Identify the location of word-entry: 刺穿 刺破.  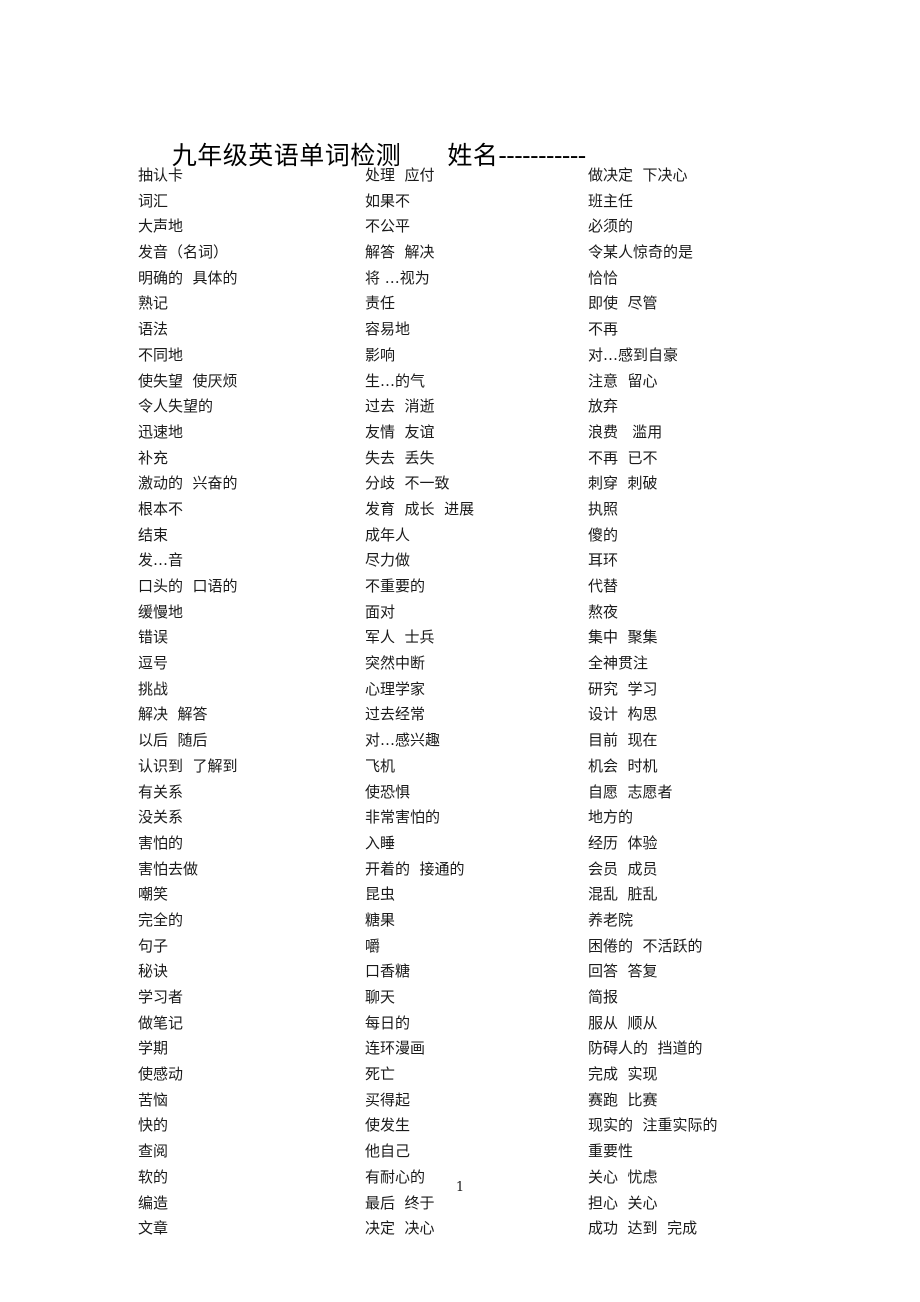
(623, 483).